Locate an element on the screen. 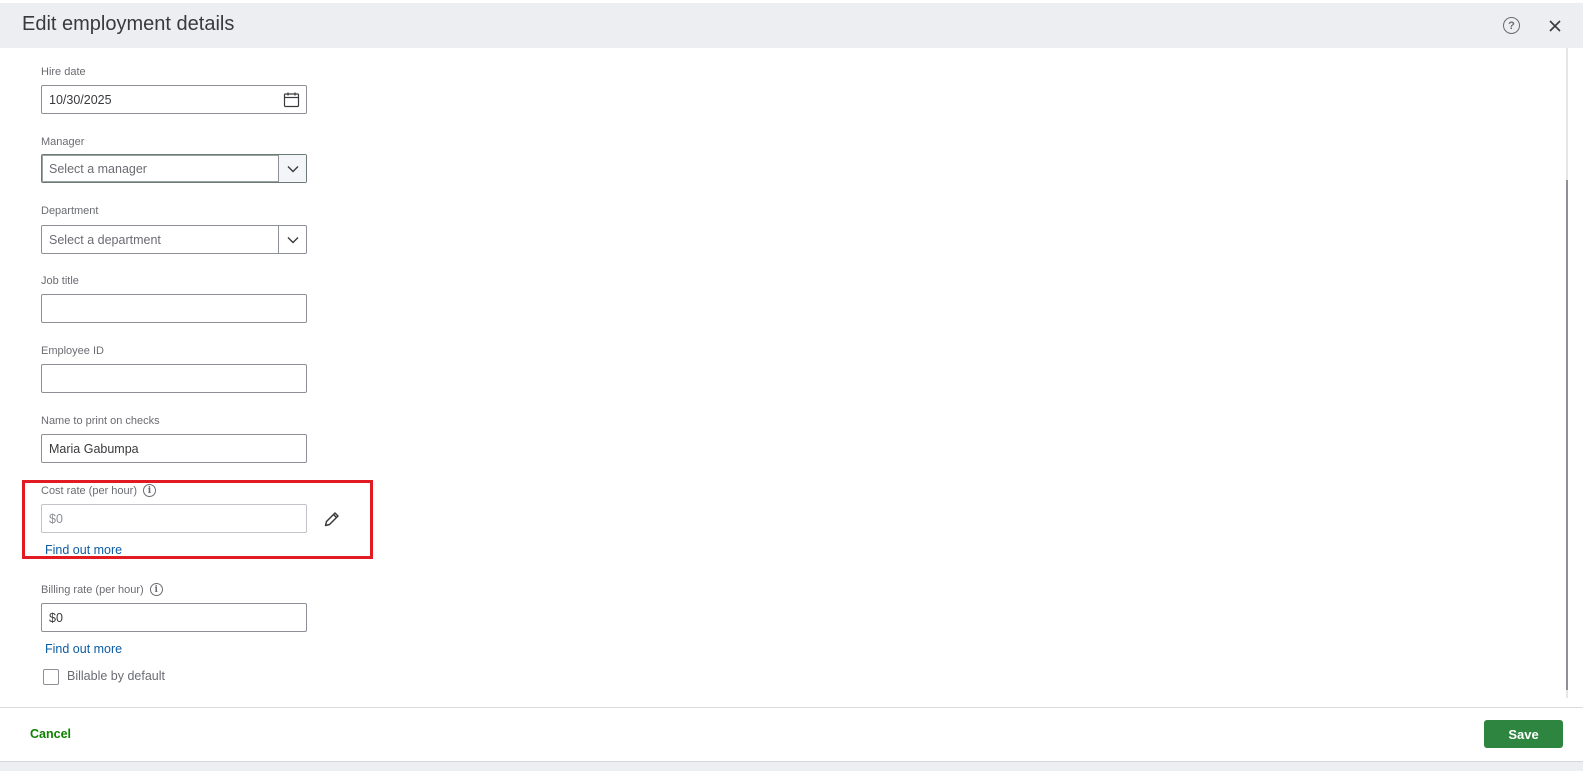 This screenshot has width=1583, height=771. cost-rate-label-text: Cost rate (per hour) is located at coordinates (89, 490).